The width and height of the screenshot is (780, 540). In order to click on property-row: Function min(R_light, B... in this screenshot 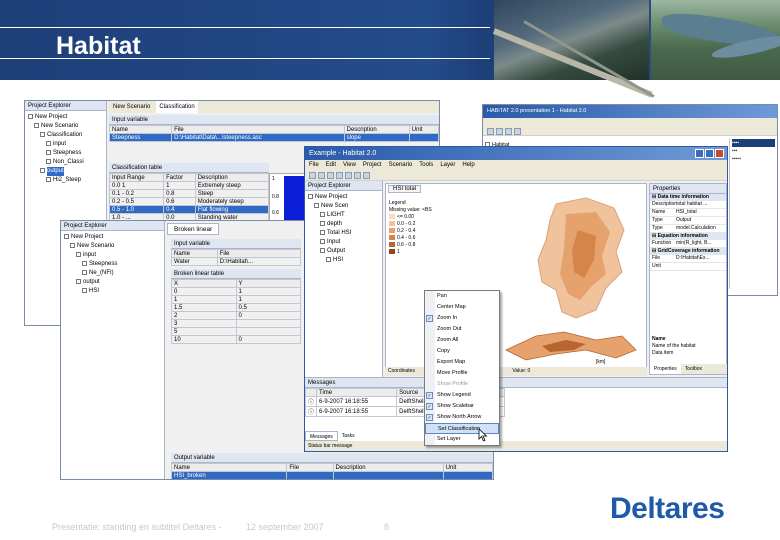, I will do `click(688, 244)`.